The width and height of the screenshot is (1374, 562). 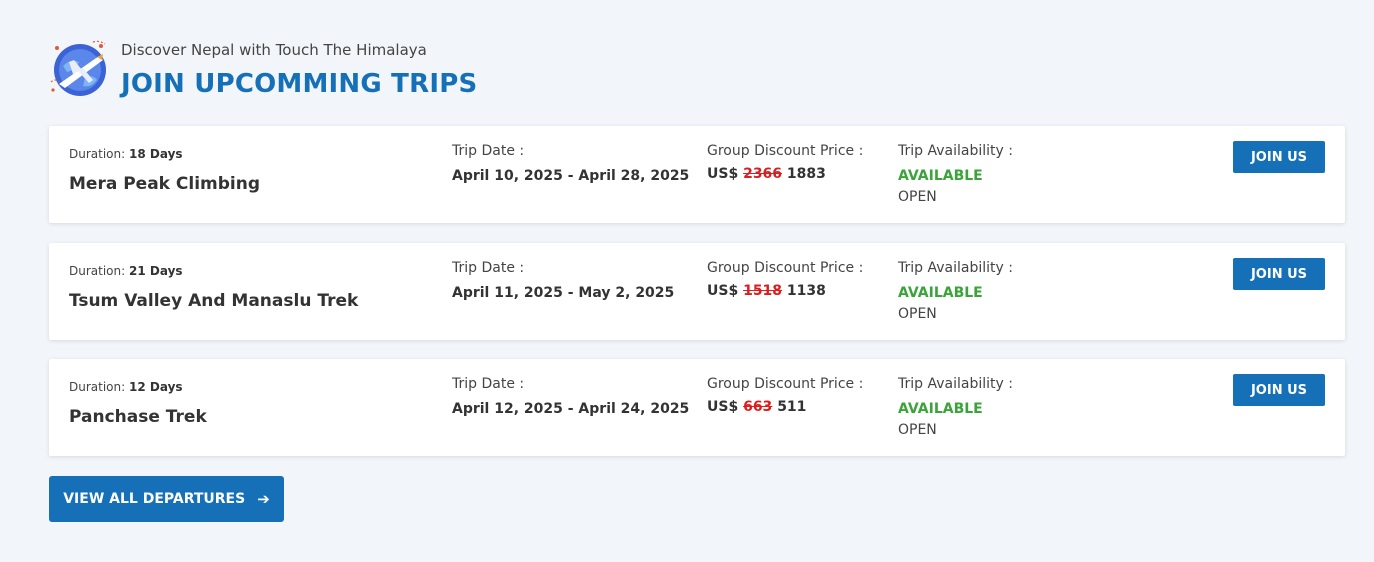 What do you see at coordinates (274, 50) in the screenshot?
I see `section-subtitle: Discover Nepal with Touch The Himalaya` at bounding box center [274, 50].